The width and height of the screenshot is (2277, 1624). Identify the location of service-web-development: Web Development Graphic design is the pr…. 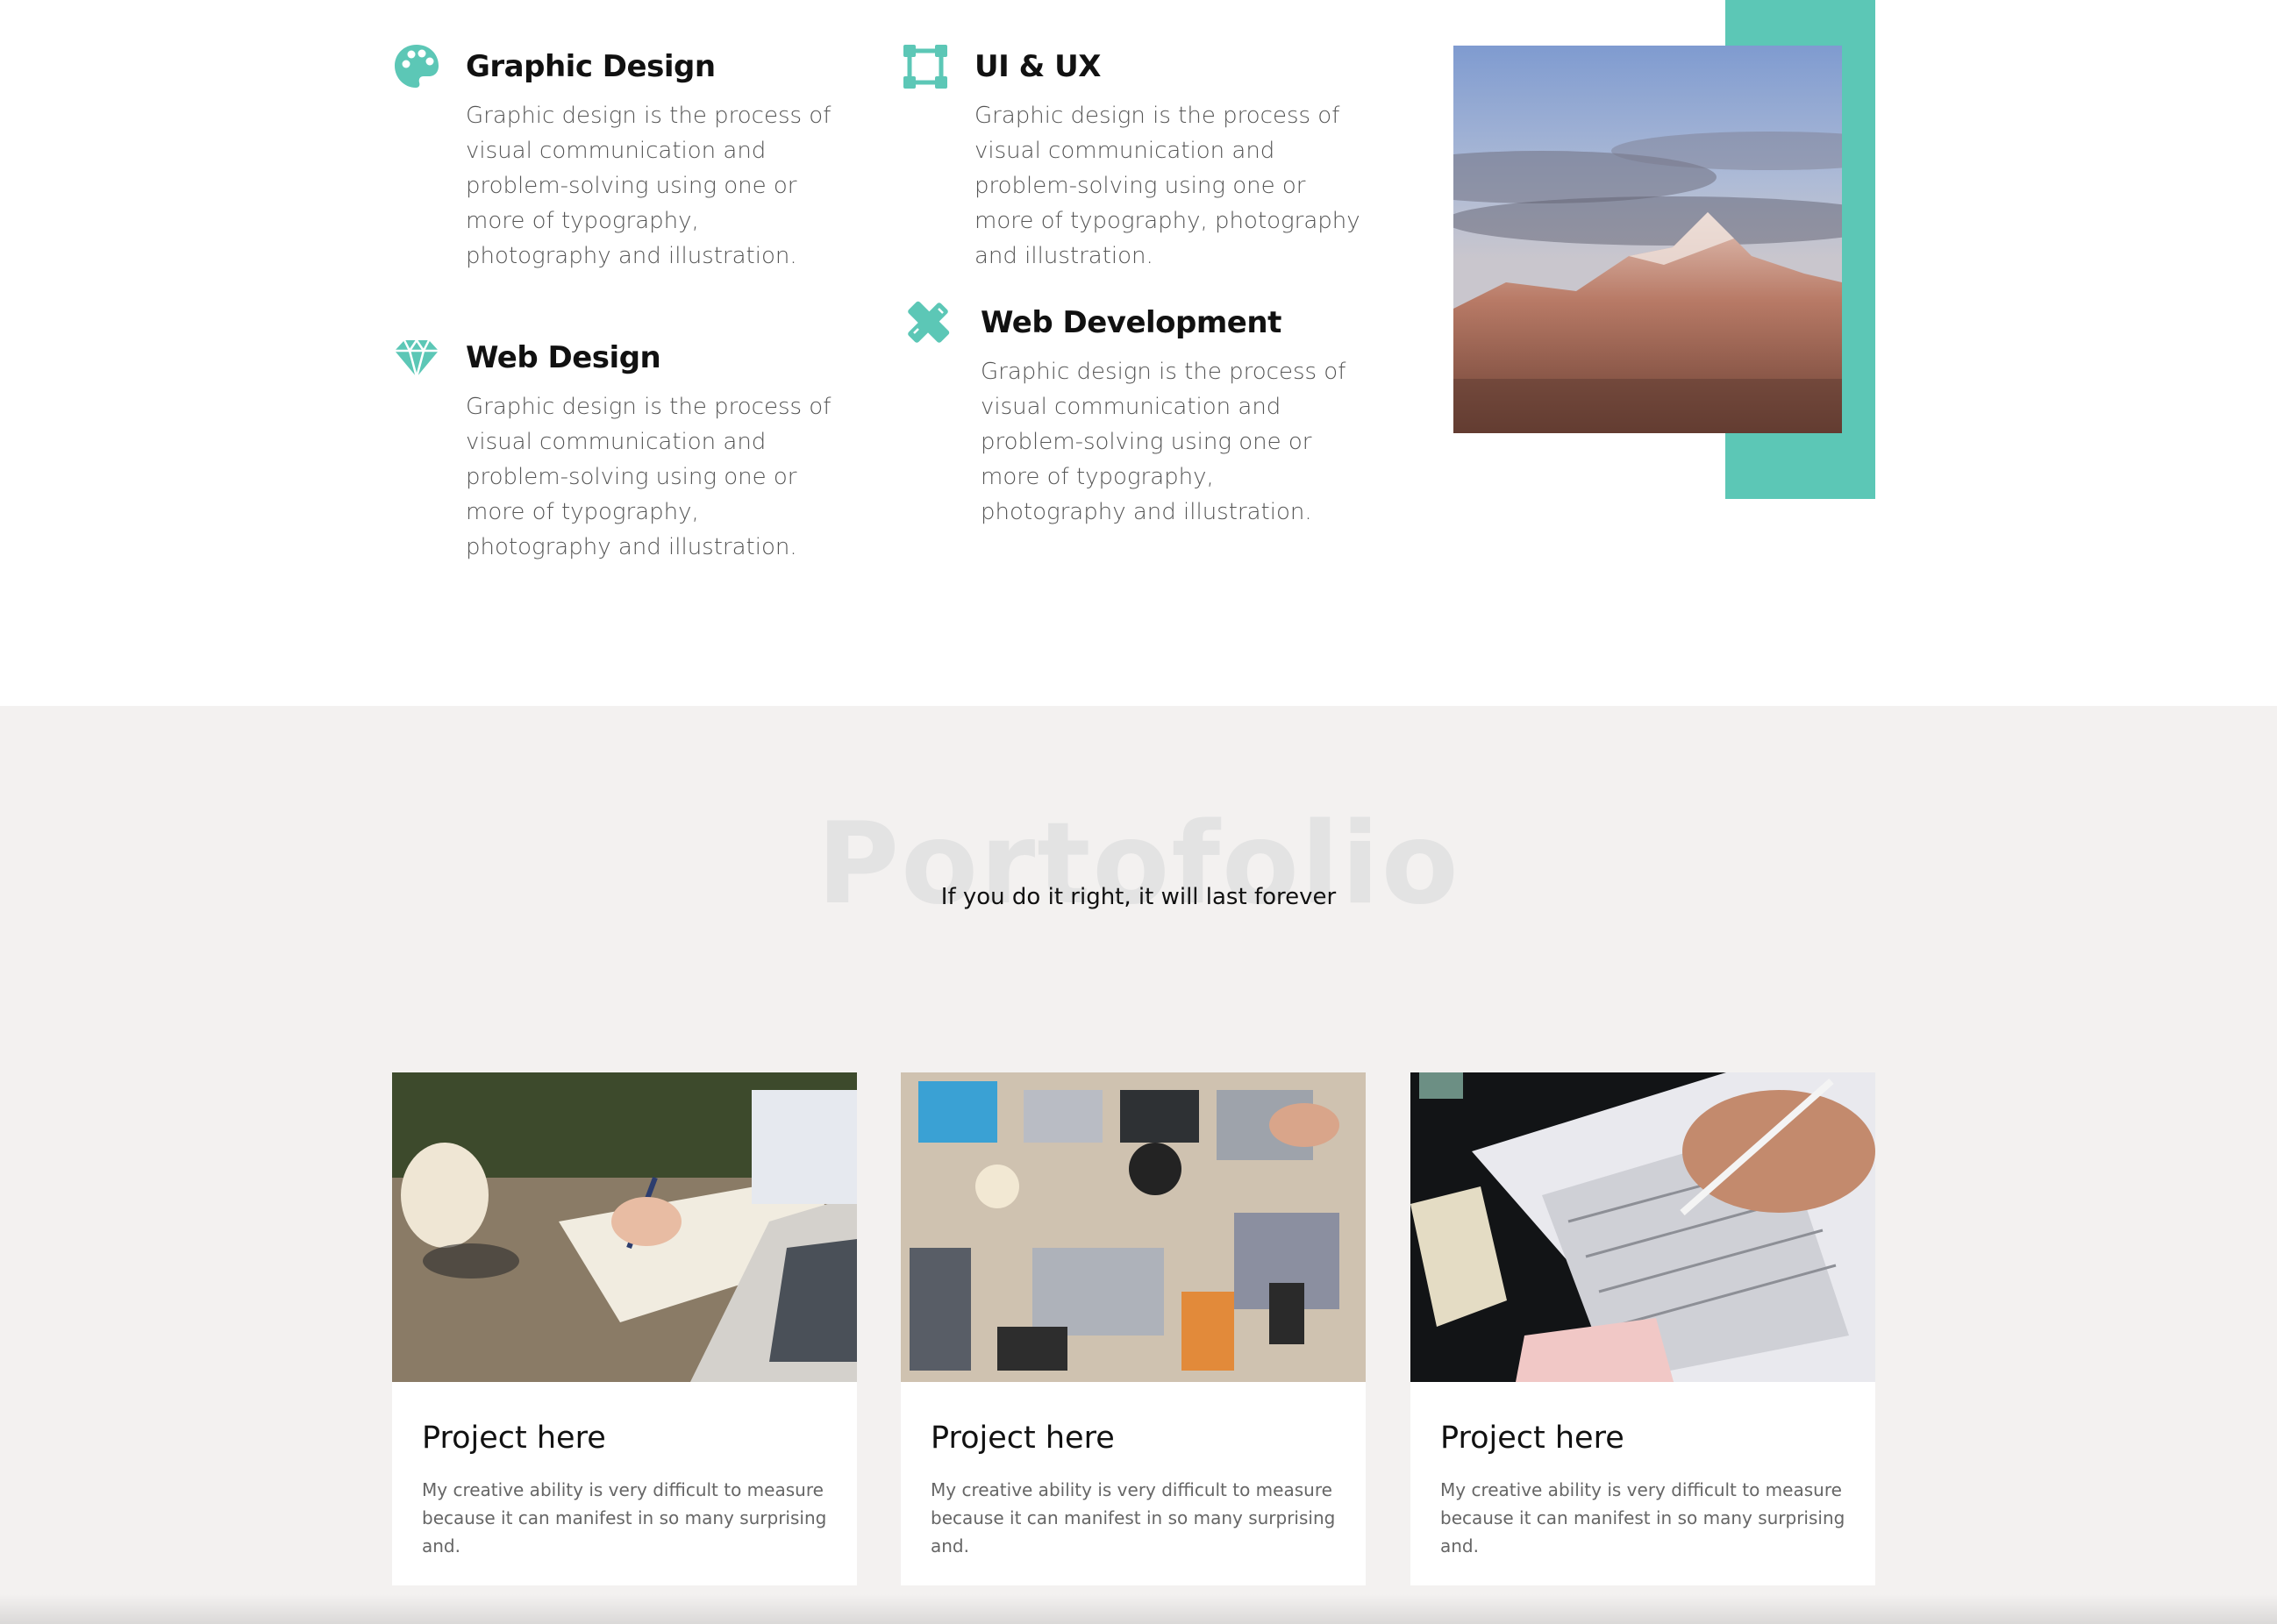
(1149, 421).